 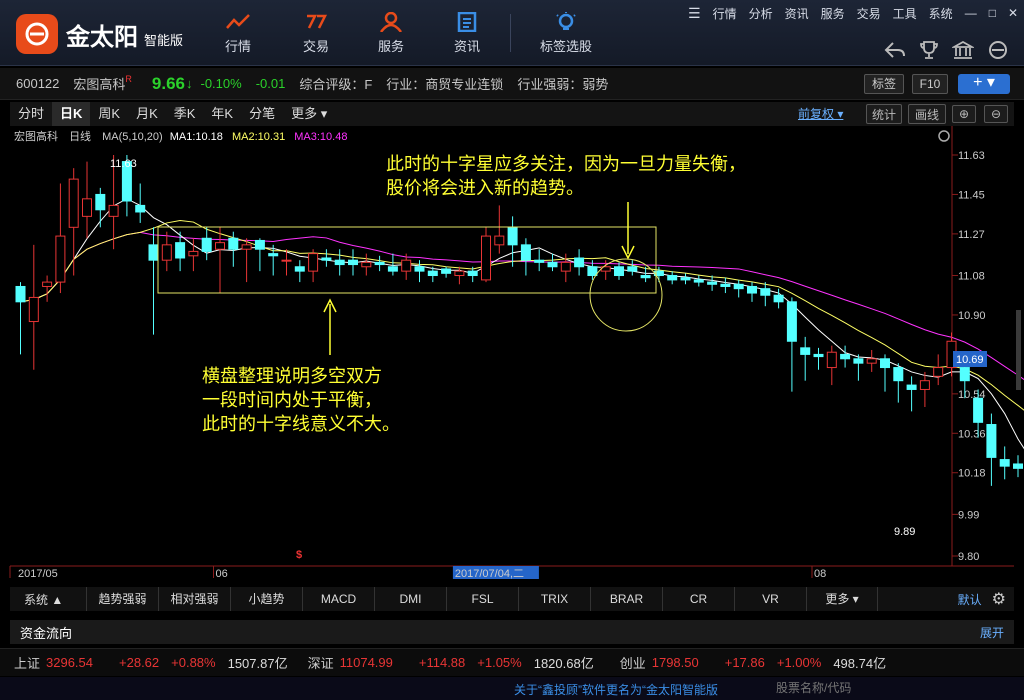 I want to click on tab-trend-strength: 趋势强弱, so click(x=122, y=599).